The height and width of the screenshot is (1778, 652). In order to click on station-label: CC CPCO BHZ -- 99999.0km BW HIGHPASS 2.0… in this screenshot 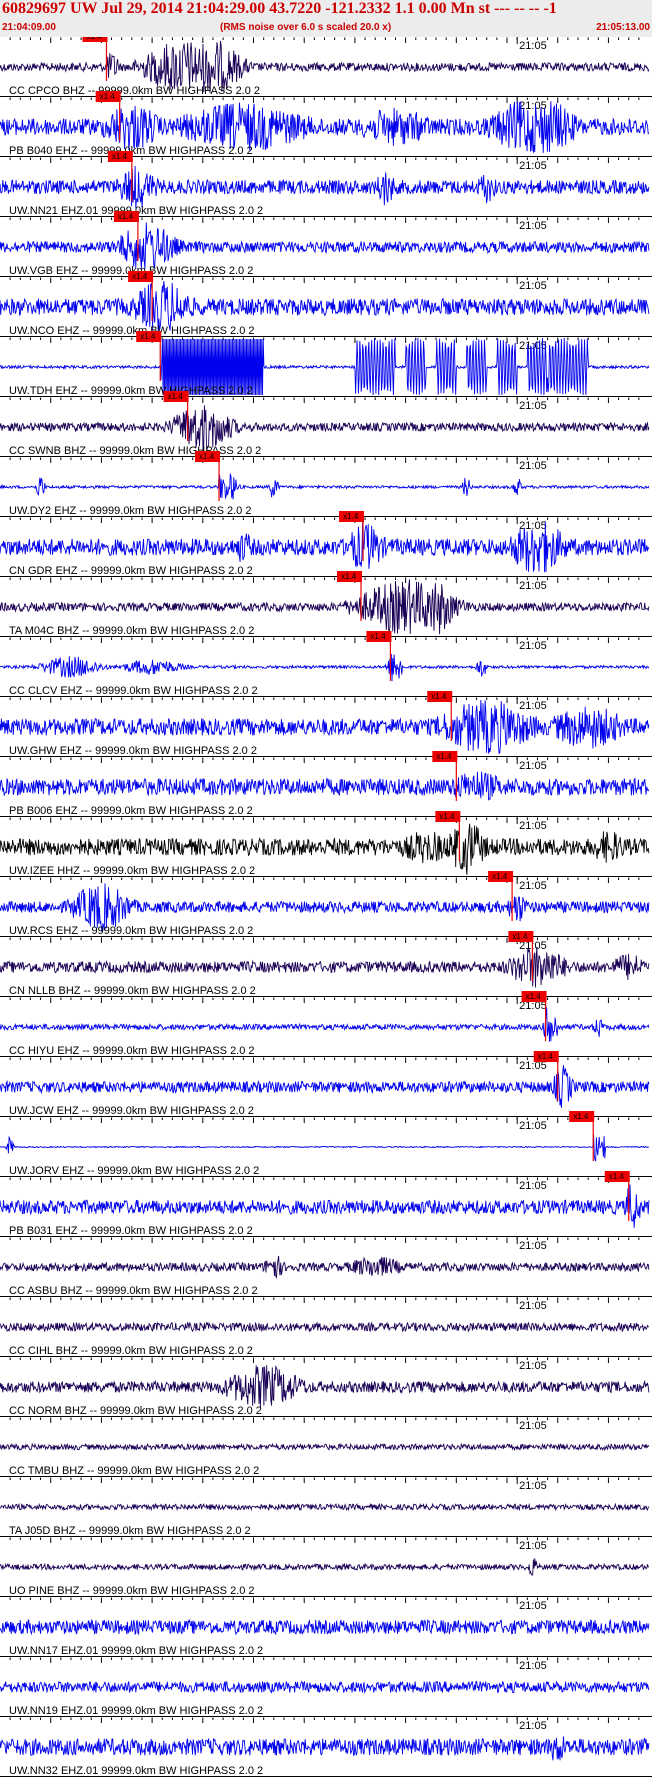, I will do `click(134, 91)`.